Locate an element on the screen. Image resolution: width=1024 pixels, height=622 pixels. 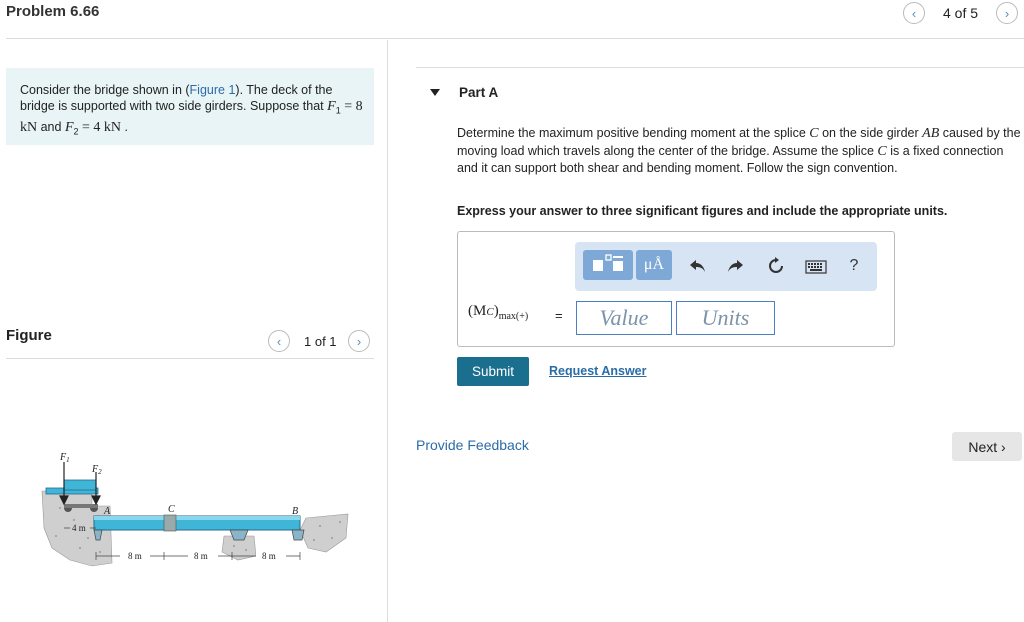
collapse-triangle-icon is located at coordinates (435, 92).